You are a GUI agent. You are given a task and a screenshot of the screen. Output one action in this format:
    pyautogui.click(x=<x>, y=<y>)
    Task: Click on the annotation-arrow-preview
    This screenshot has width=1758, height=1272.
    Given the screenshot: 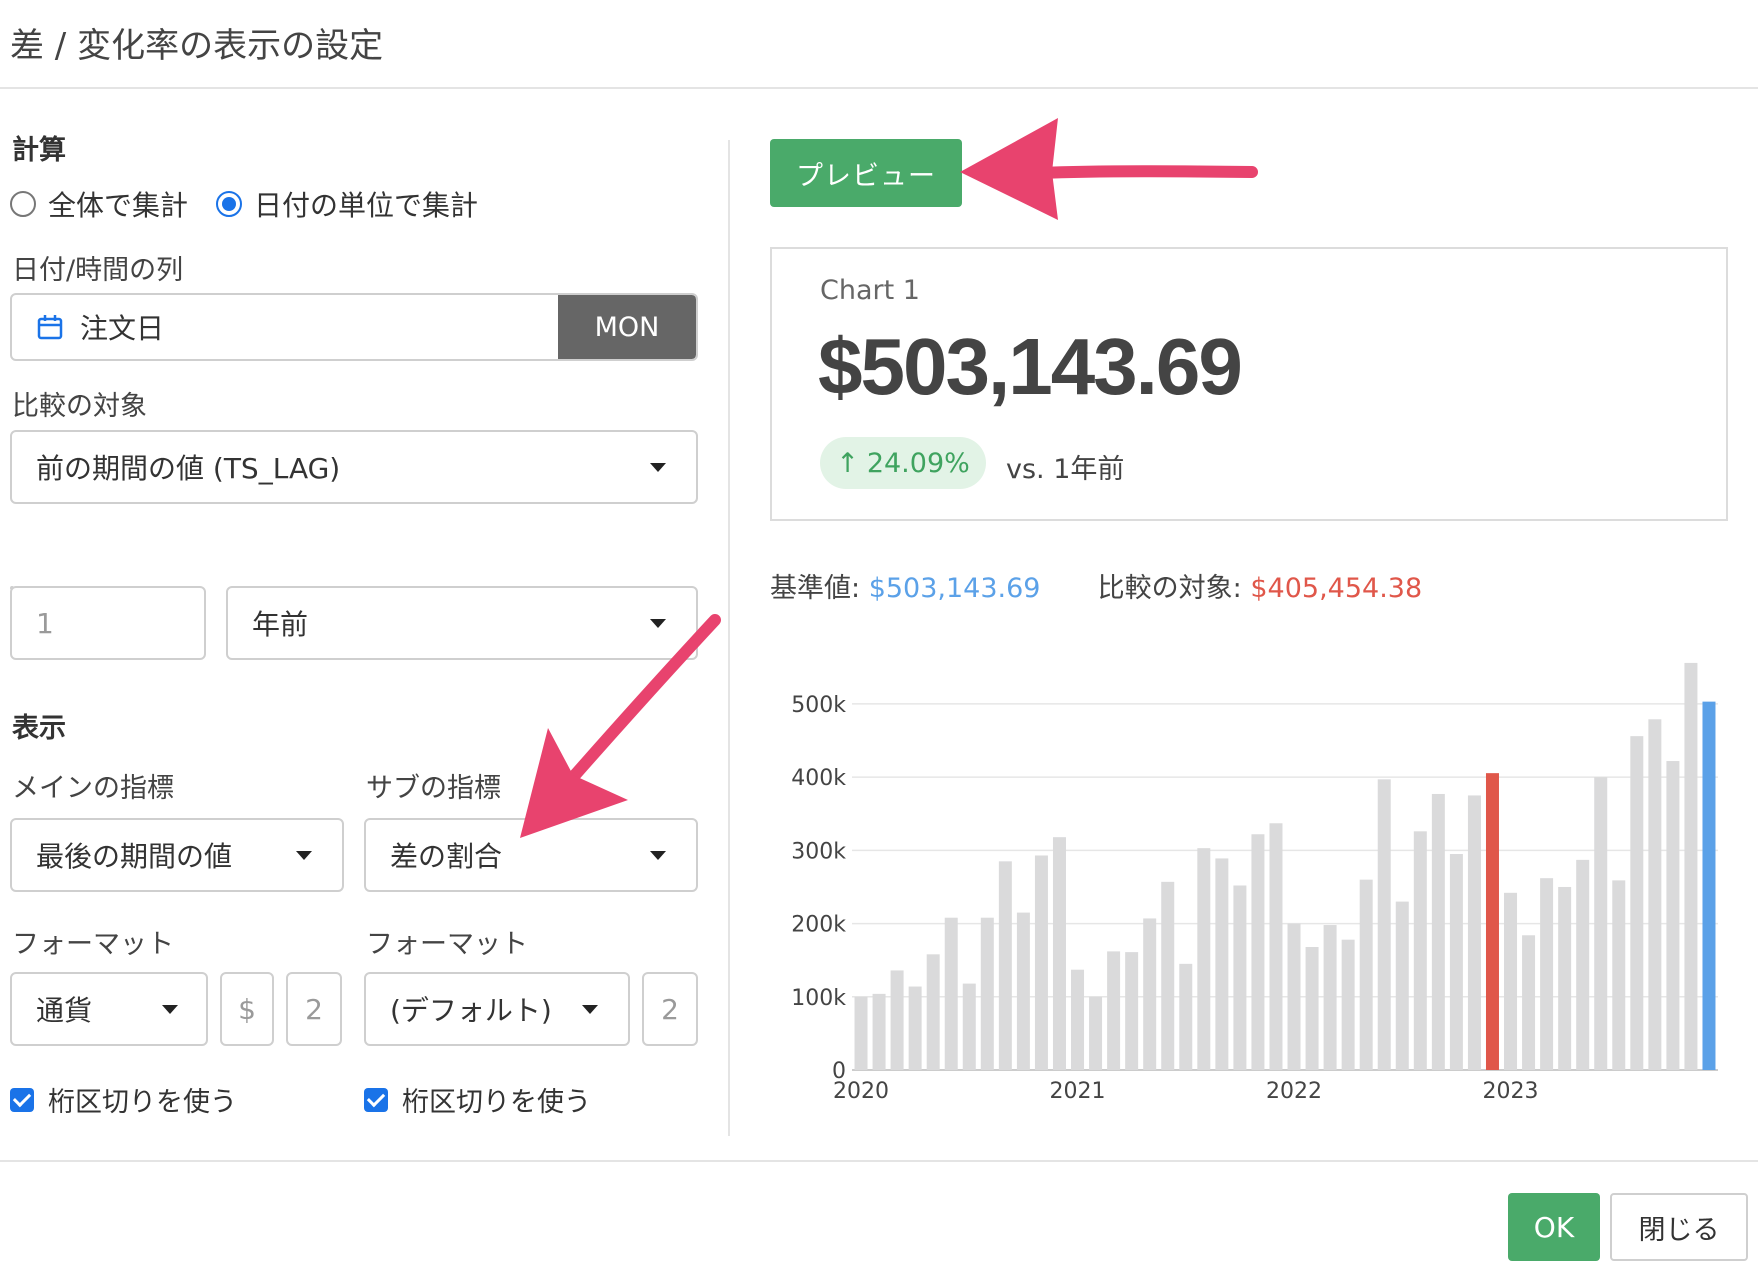 What is the action you would take?
    pyautogui.click(x=1109, y=169)
    